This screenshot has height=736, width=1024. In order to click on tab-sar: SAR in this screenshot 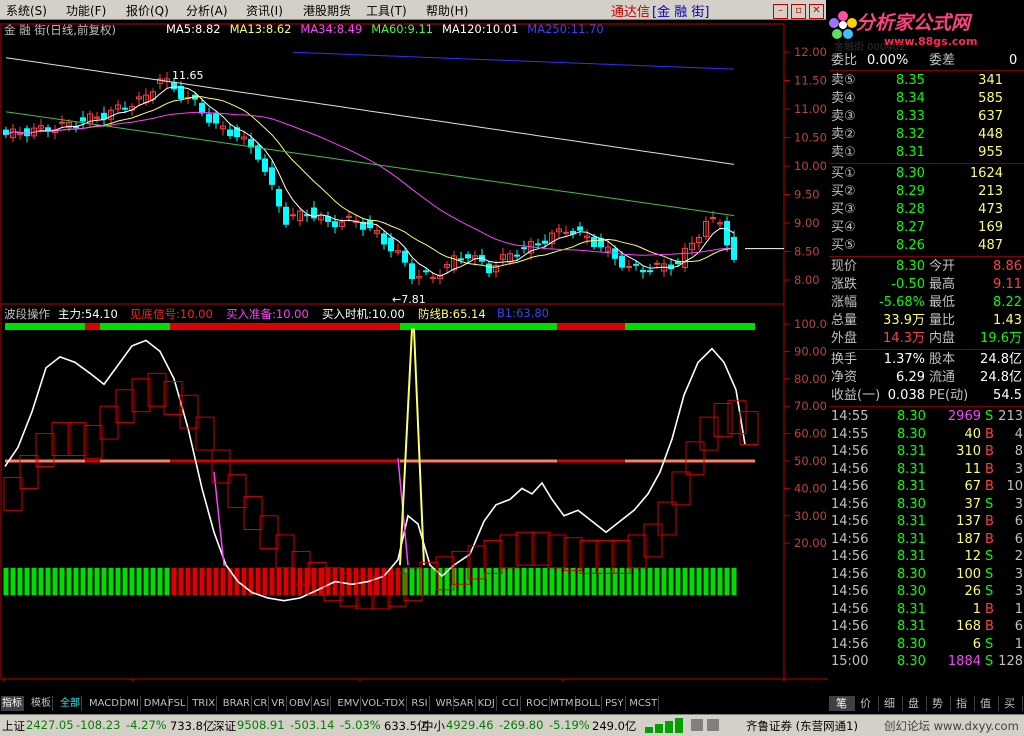, I will do `click(464, 703)`.